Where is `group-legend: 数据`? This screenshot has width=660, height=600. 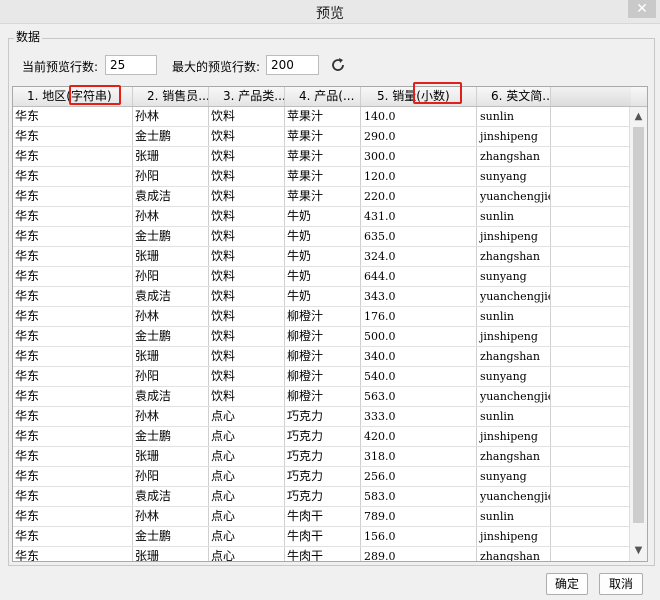 group-legend: 数据 is located at coordinates (28, 36).